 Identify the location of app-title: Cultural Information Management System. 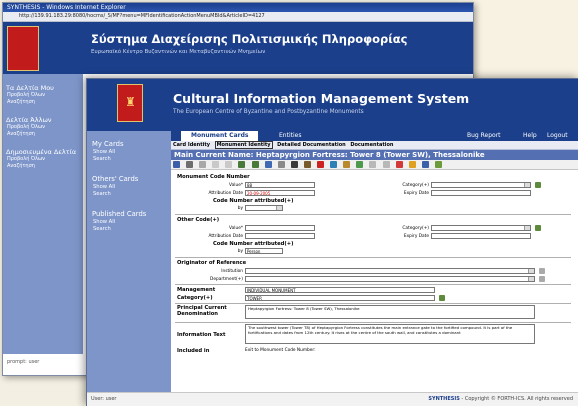
(321, 98).